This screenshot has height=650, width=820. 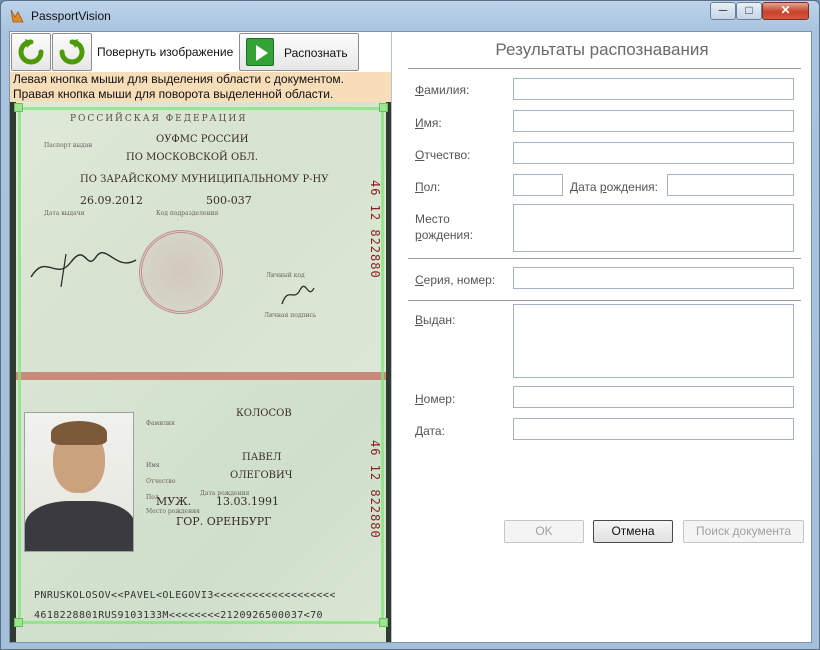 I want to click on patronymic-field, so click(x=653, y=153).